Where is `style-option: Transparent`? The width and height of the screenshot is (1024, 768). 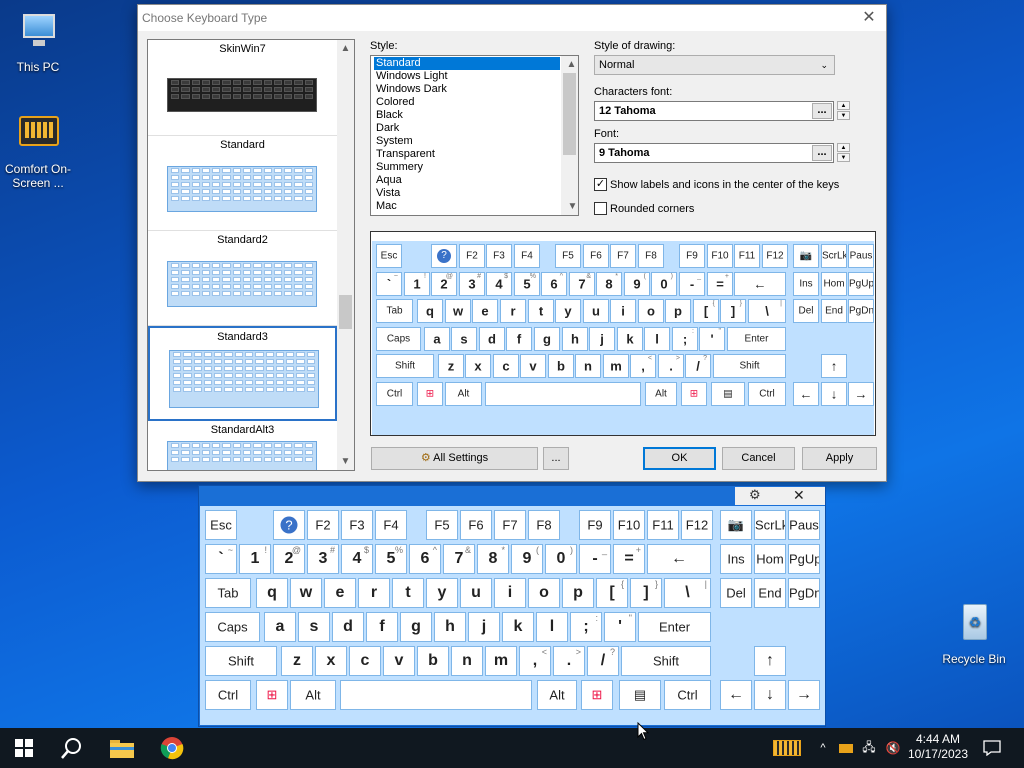 style-option: Transparent is located at coordinates (467, 154).